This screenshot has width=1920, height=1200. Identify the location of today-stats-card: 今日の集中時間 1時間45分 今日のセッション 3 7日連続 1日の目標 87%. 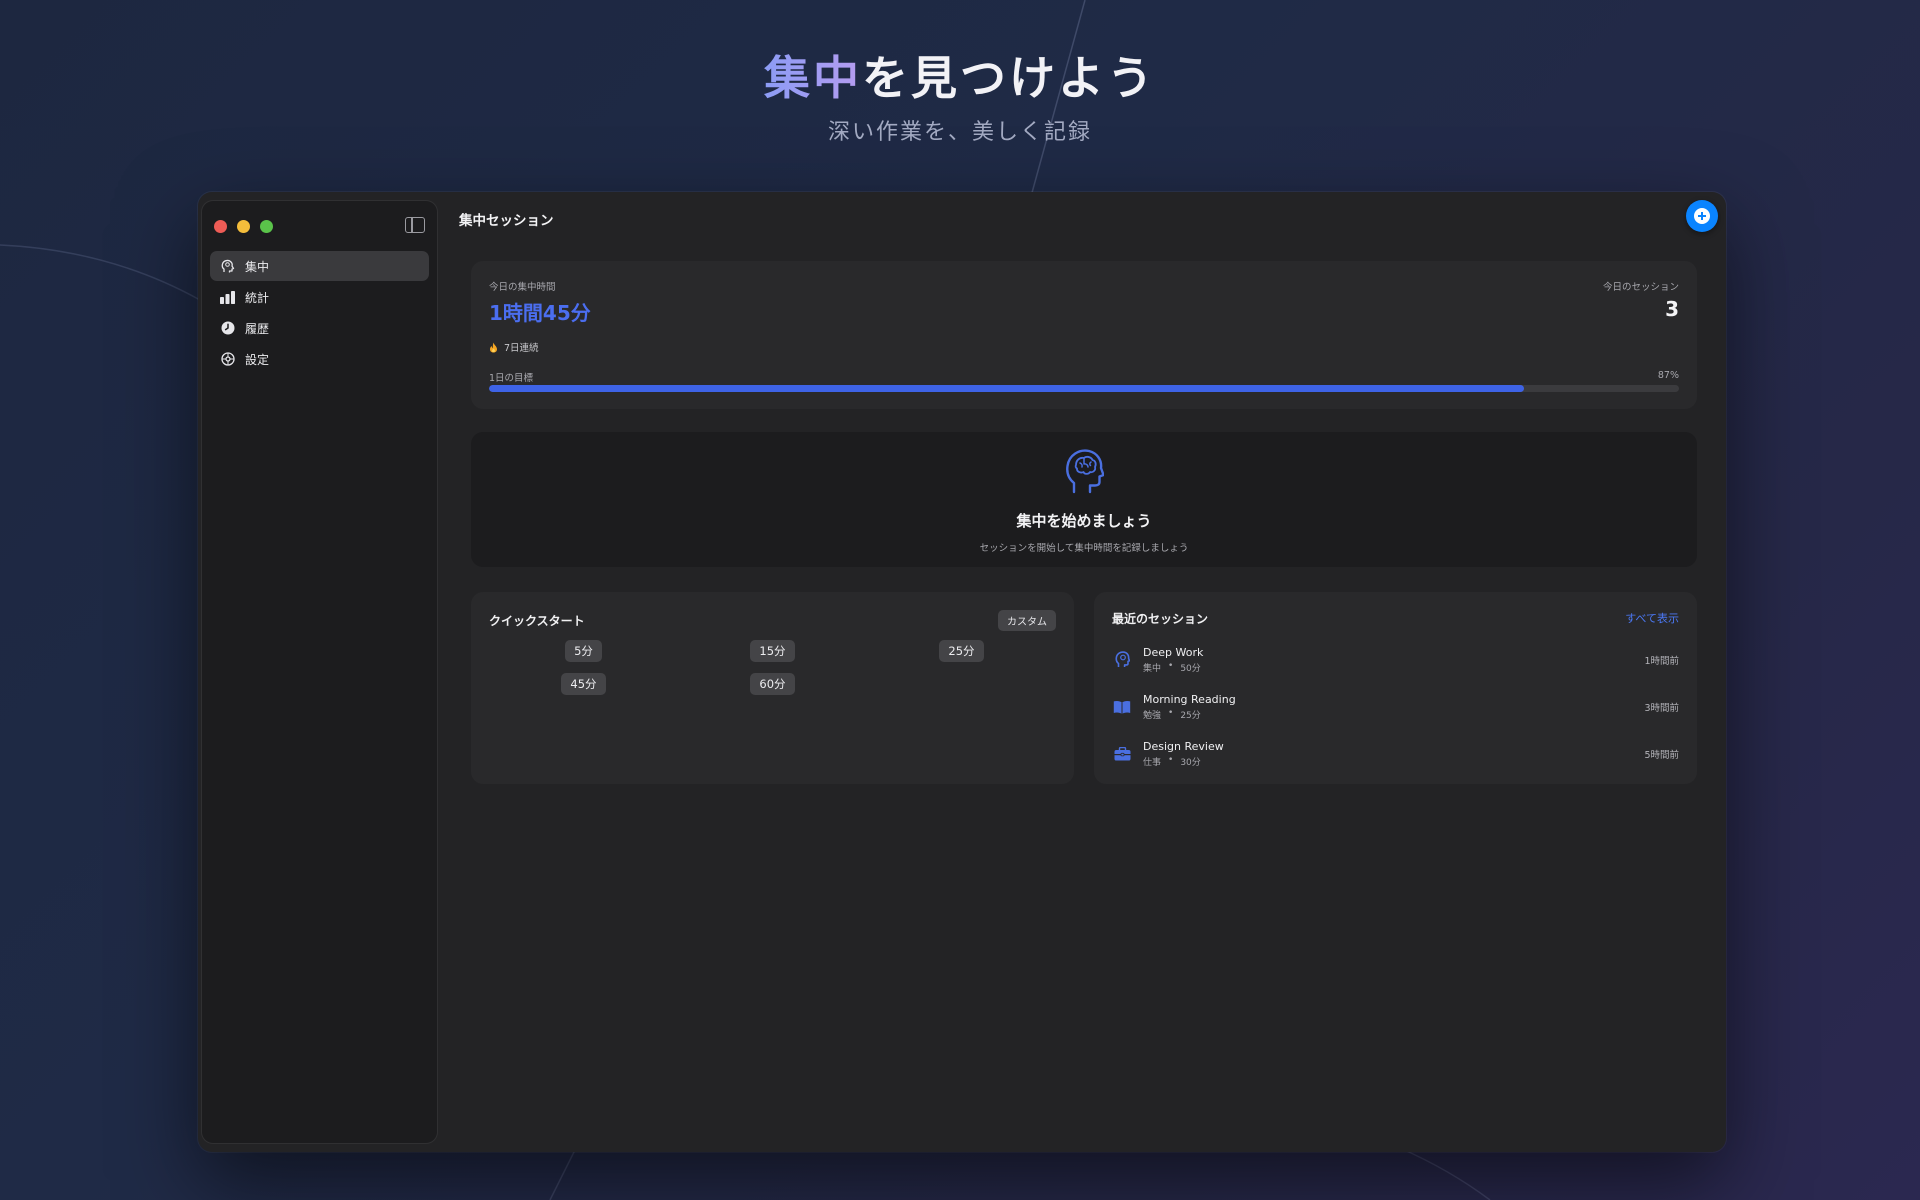
(1084, 335).